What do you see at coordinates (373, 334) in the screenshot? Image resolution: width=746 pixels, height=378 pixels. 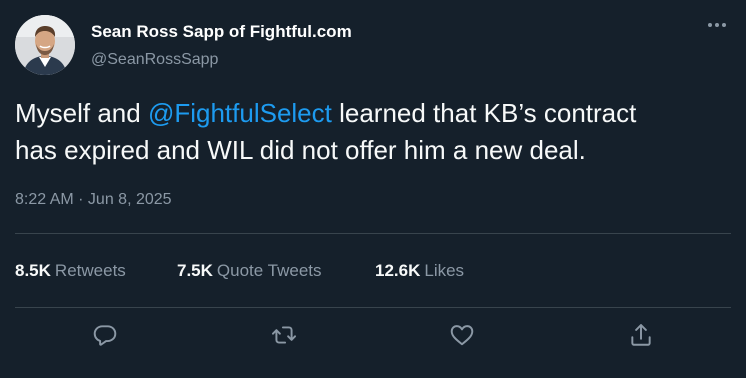 I see `tweet-actions-bar` at bounding box center [373, 334].